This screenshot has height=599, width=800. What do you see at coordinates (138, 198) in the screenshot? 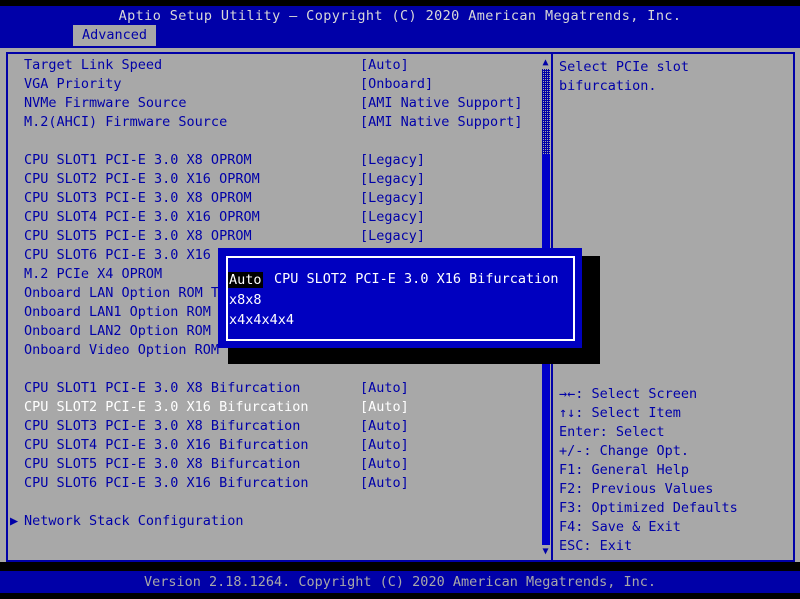
I see `settings-row-label: CPU SLOT3 PCI-E 3.0 X8 OPROM` at bounding box center [138, 198].